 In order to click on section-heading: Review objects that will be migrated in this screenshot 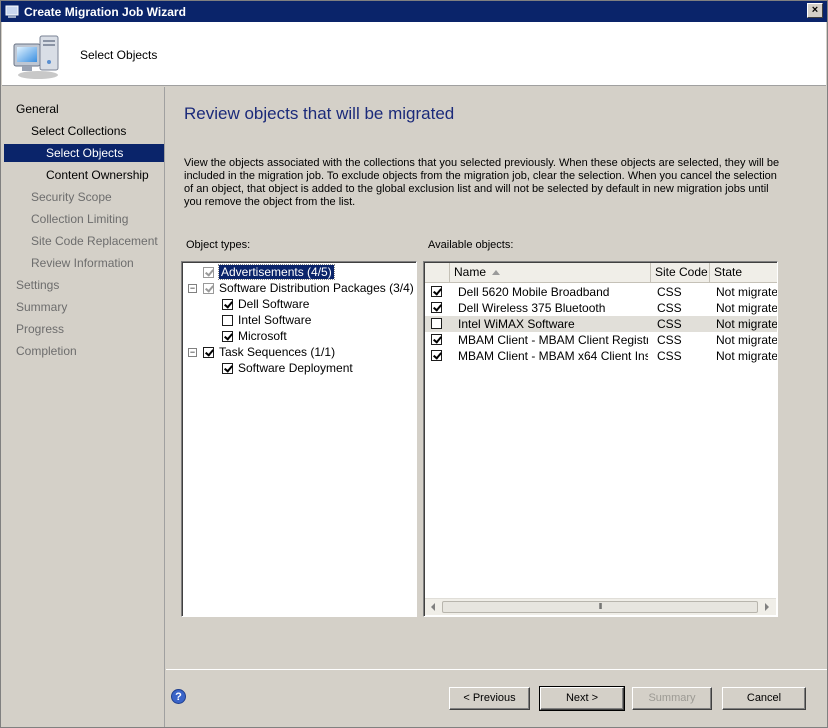, I will do `click(319, 113)`.